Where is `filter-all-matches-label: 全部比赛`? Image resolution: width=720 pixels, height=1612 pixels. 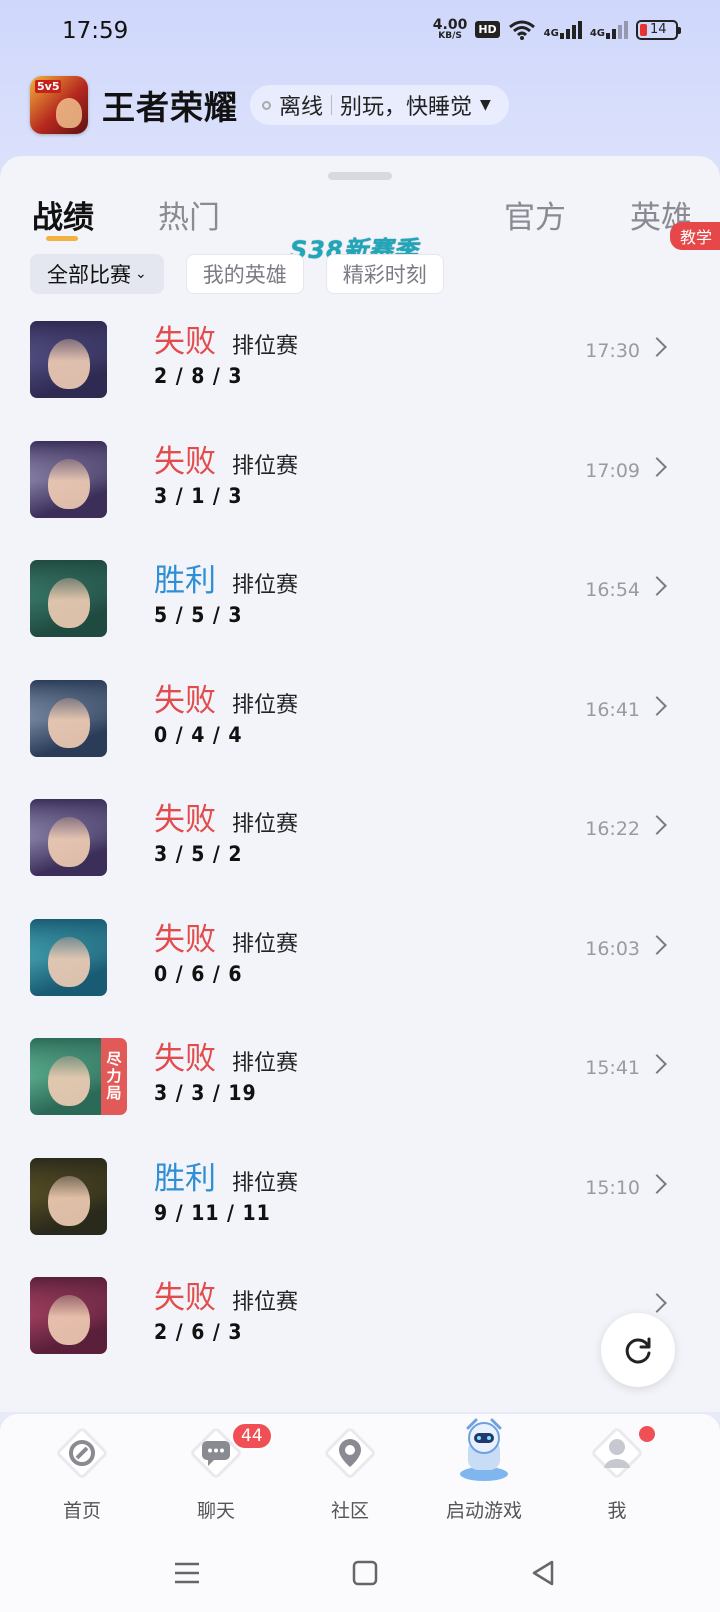 filter-all-matches-label: 全部比赛 is located at coordinates (89, 275).